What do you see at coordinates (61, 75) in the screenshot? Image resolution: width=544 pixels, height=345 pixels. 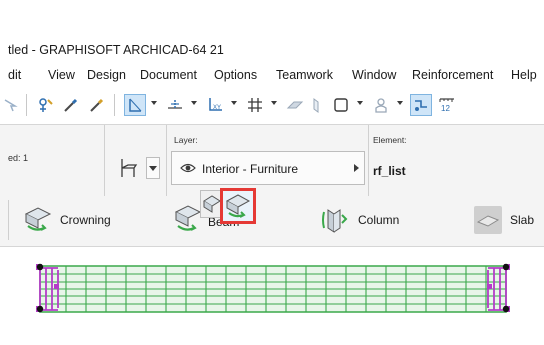 I see `menu-view: View` at bounding box center [61, 75].